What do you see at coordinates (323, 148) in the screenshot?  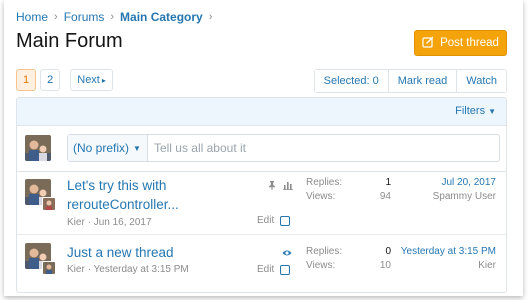 I see `thread-title-input` at bounding box center [323, 148].